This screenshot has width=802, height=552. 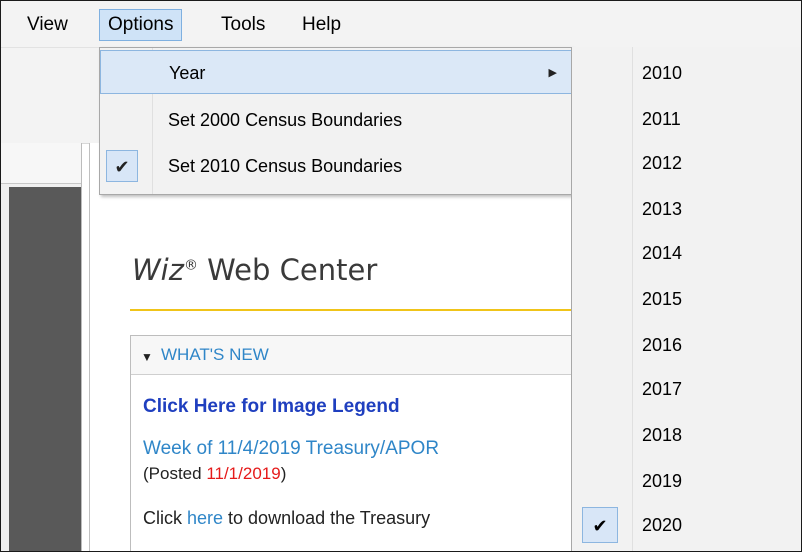 I want to click on menu-help: Help, so click(x=321, y=25).